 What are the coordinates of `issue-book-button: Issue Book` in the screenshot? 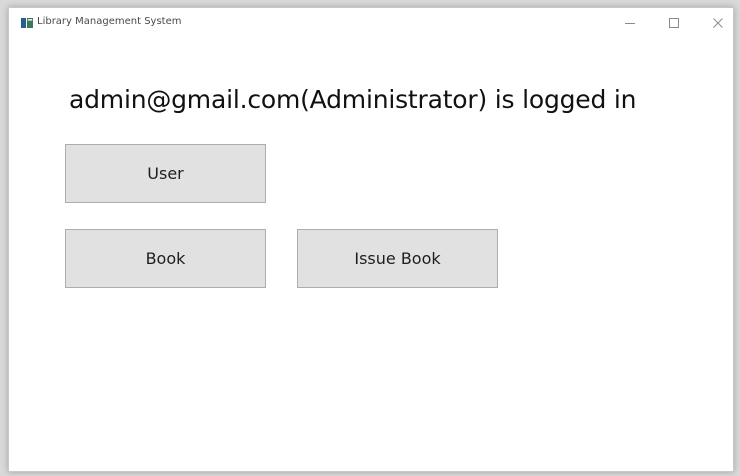 It's located at (397, 258).